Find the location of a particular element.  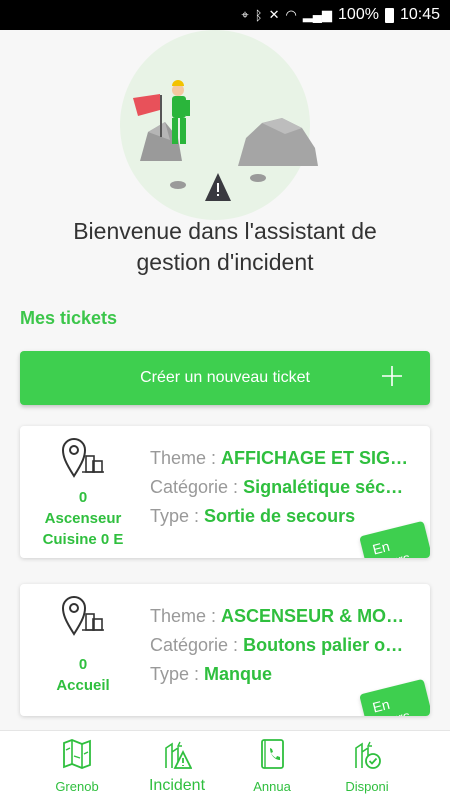

type-value: Manque is located at coordinates (238, 674).